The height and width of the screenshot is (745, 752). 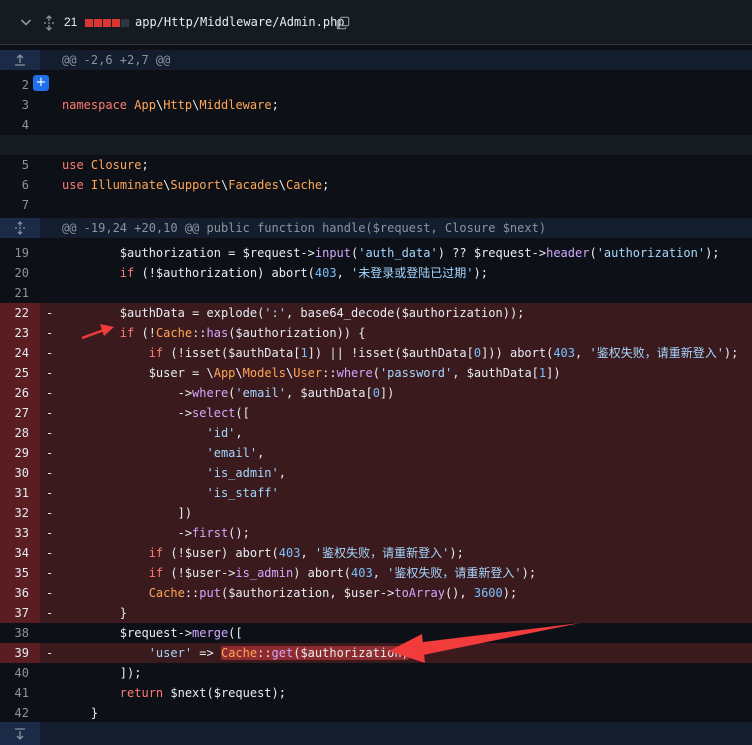 I want to click on expand-down-icon, so click(x=20, y=734).